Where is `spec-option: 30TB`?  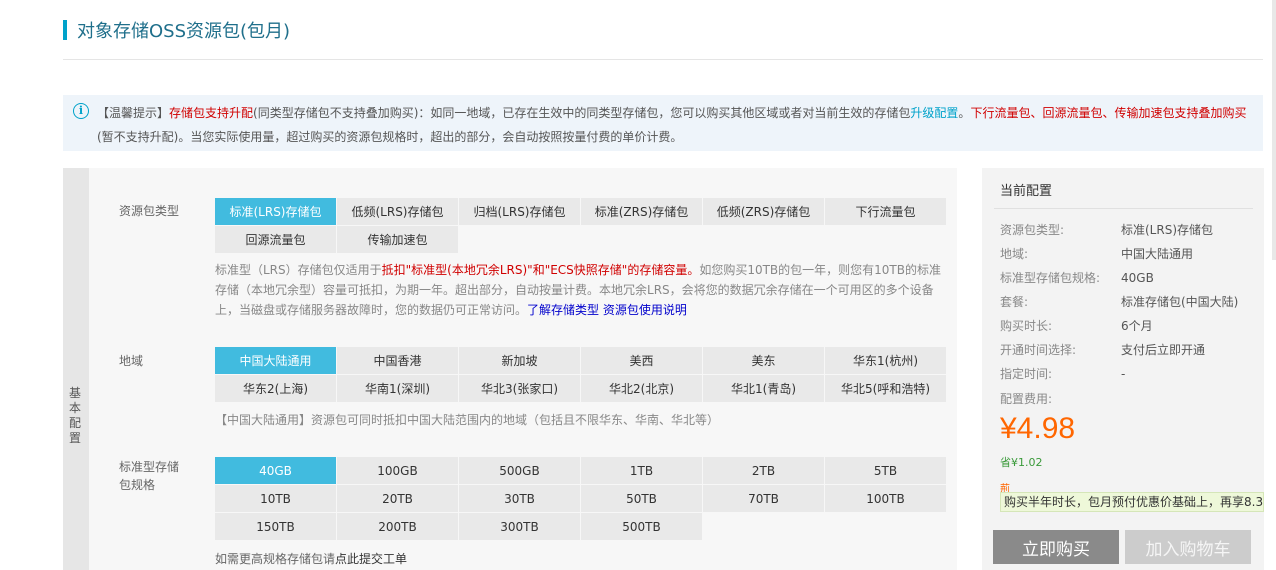
spec-option: 30TB is located at coordinates (519, 498).